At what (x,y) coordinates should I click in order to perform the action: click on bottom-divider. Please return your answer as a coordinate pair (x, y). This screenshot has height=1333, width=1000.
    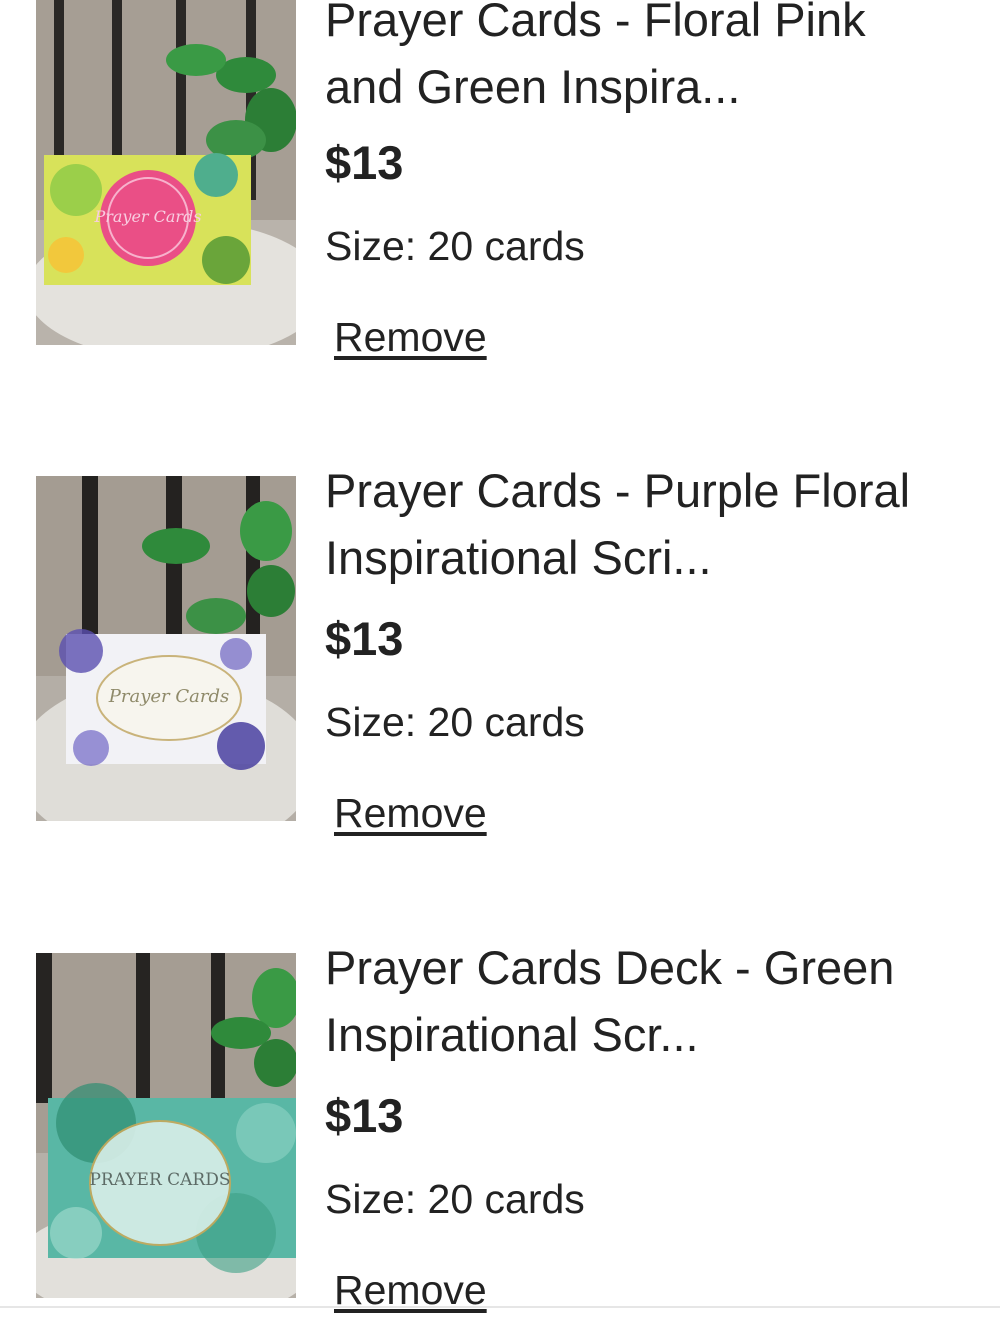
    Looking at the image, I should click on (500, 1307).